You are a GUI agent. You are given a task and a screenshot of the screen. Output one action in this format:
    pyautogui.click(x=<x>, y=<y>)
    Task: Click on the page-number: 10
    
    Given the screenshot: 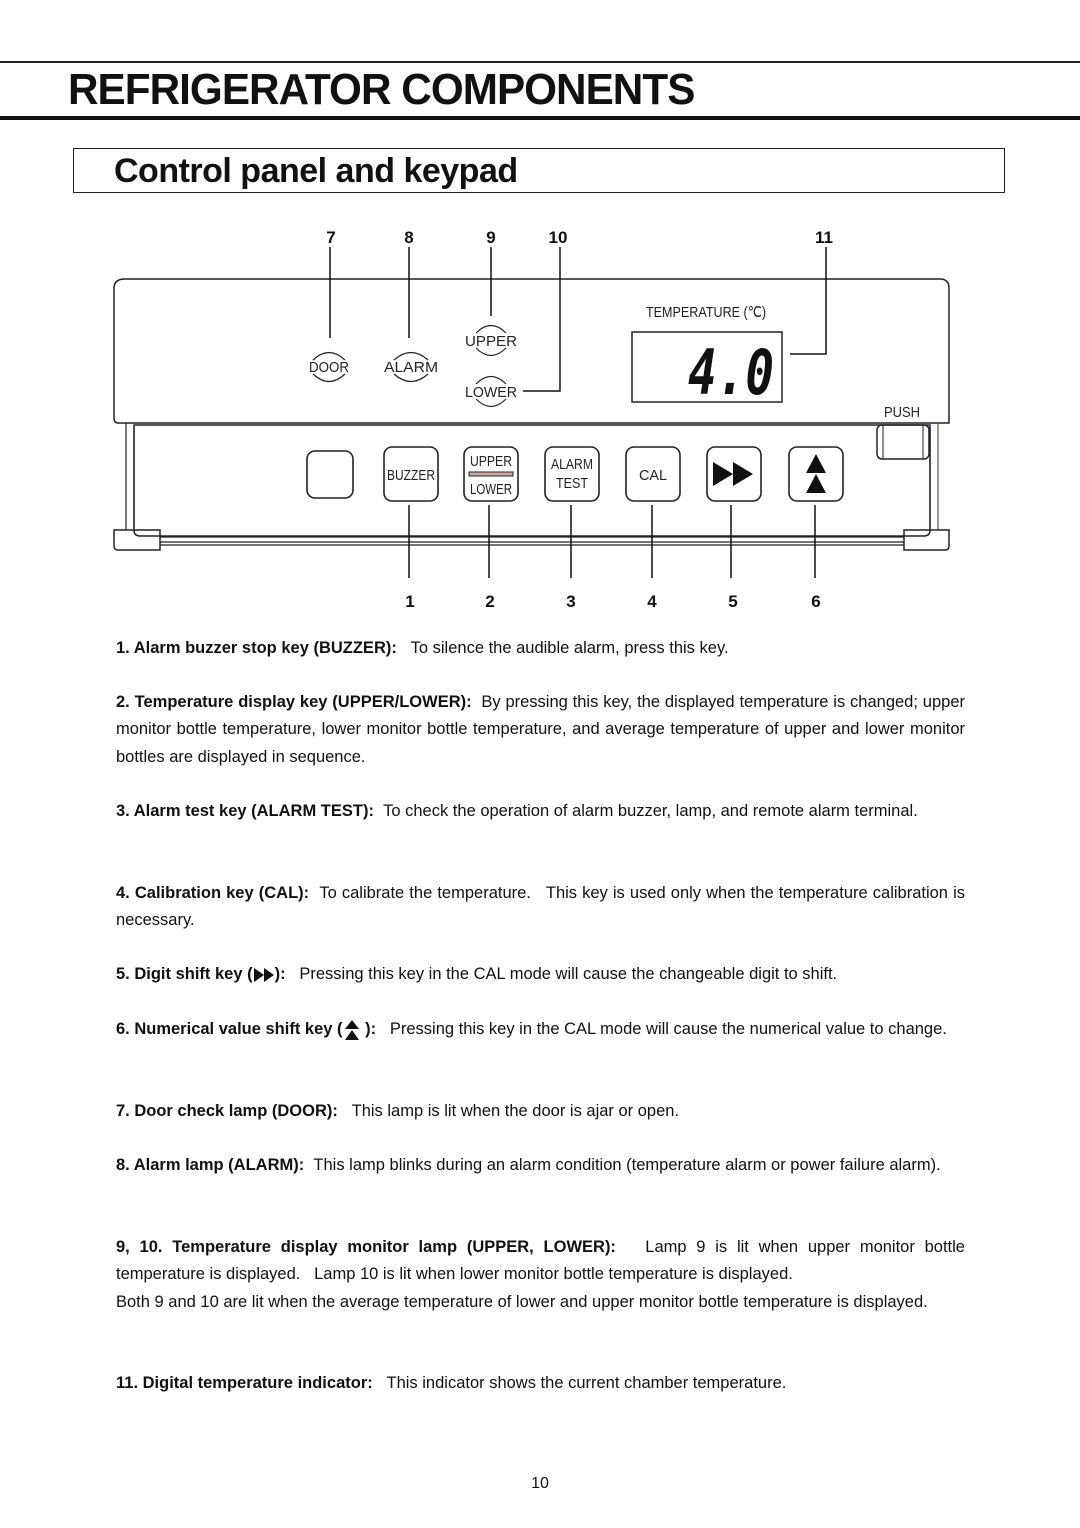 What is the action you would take?
    pyautogui.click(x=540, y=1483)
    